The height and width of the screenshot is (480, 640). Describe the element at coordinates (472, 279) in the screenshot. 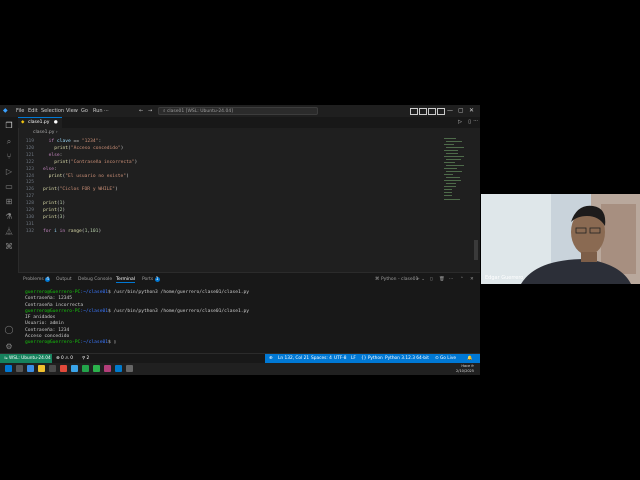

I see `close-panel-icon: ✕` at that location.